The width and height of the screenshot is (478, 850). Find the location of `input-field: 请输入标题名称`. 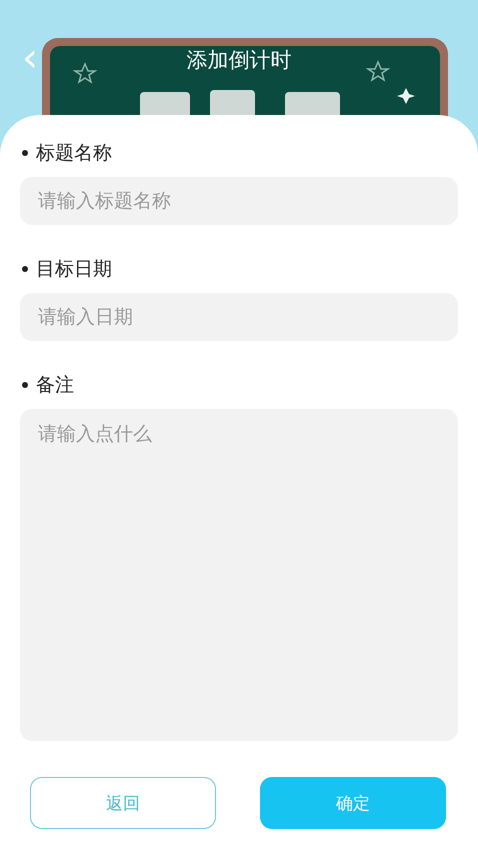

input-field: 请输入标题名称 is located at coordinates (239, 201).